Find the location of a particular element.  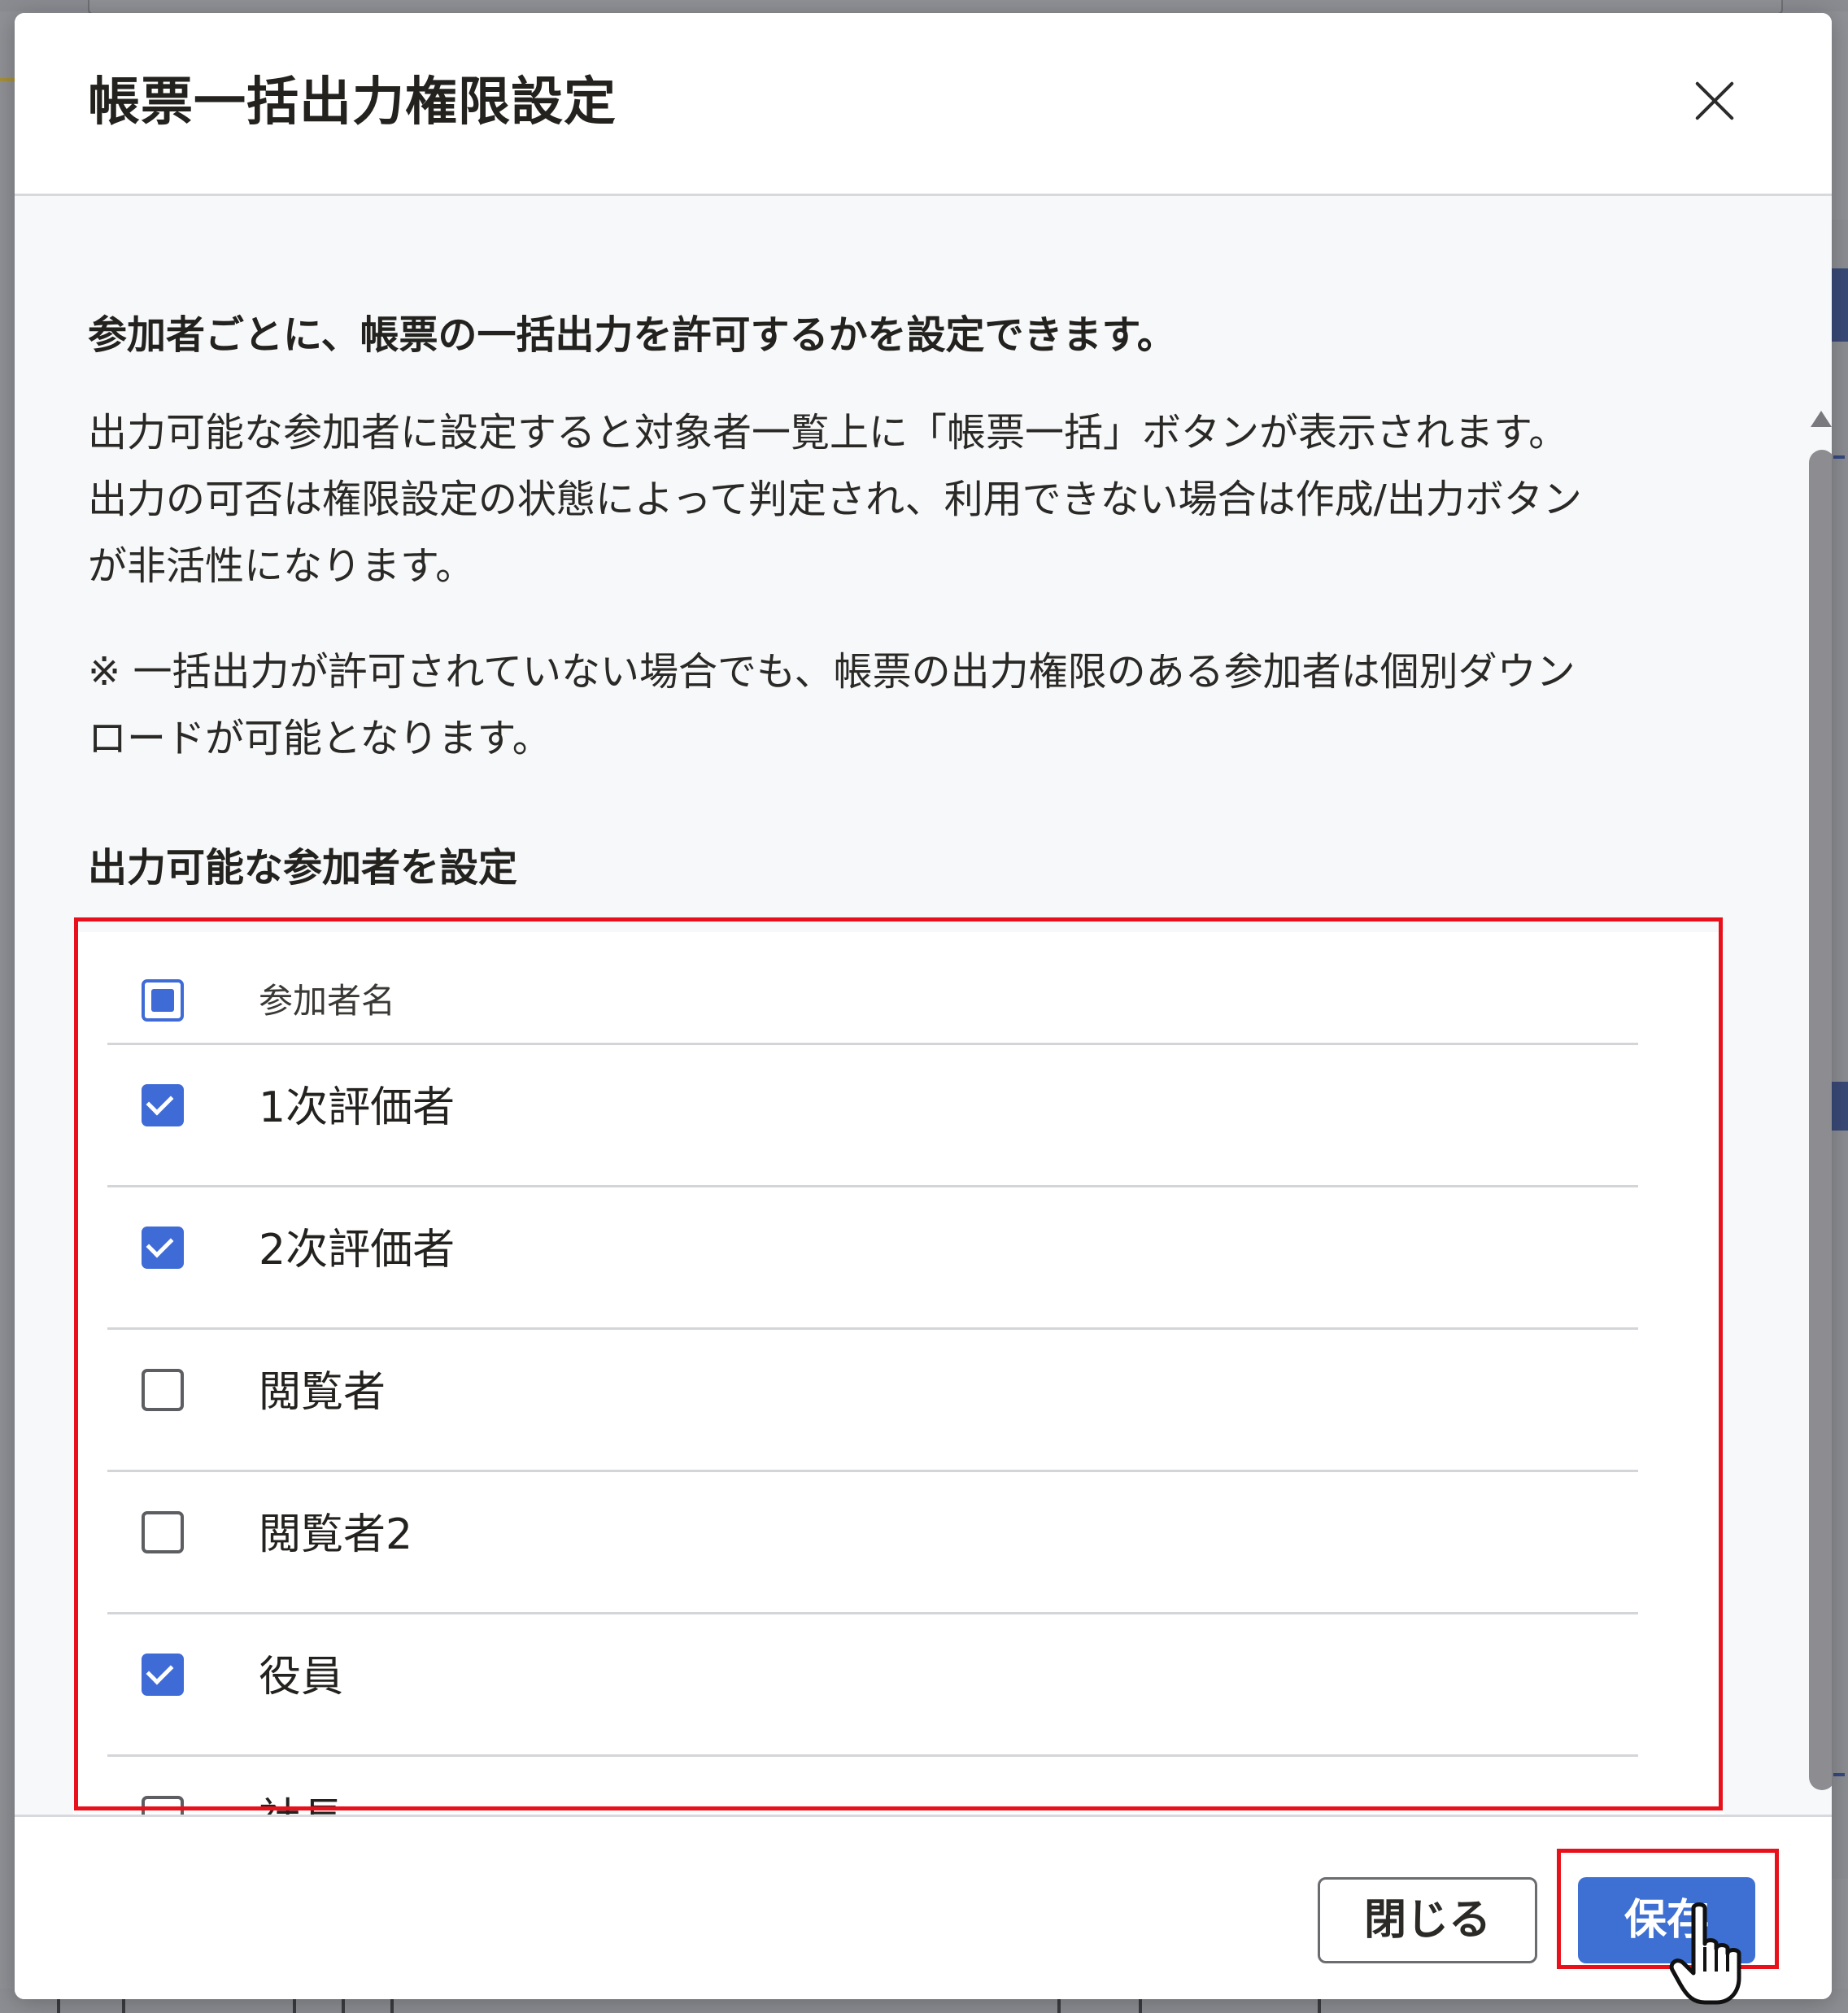

participant-label: 閲覧者2 is located at coordinates (336, 1535).